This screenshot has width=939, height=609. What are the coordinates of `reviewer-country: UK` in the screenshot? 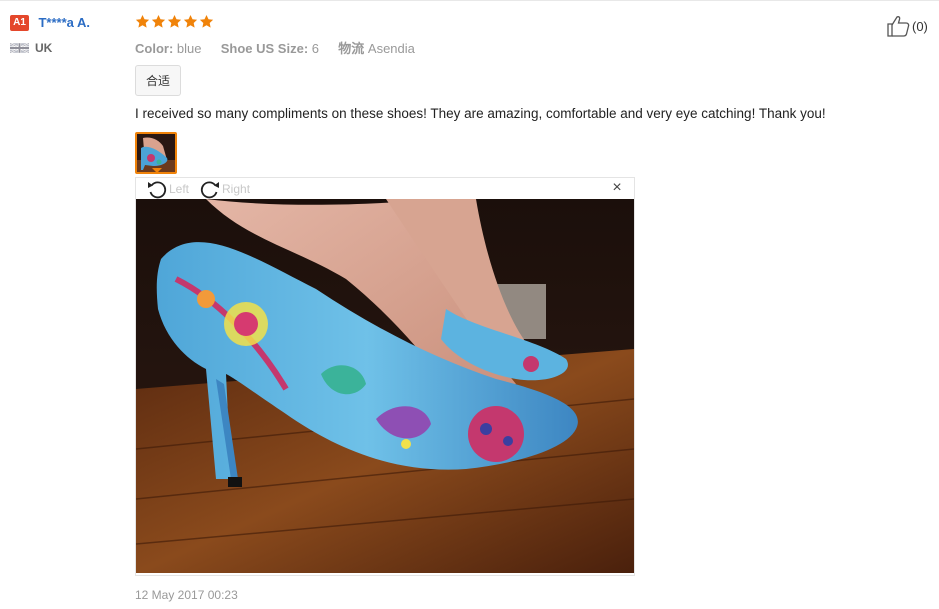 It's located at (50, 48).